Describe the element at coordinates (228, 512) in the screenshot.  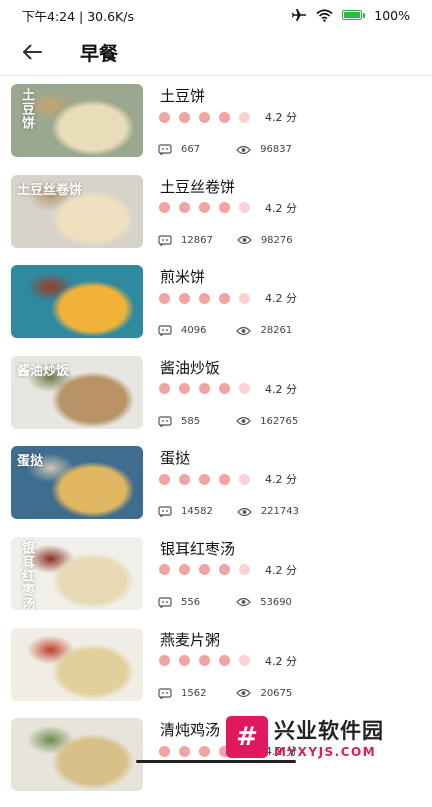
I see `stats-row: 14582 221743` at that location.